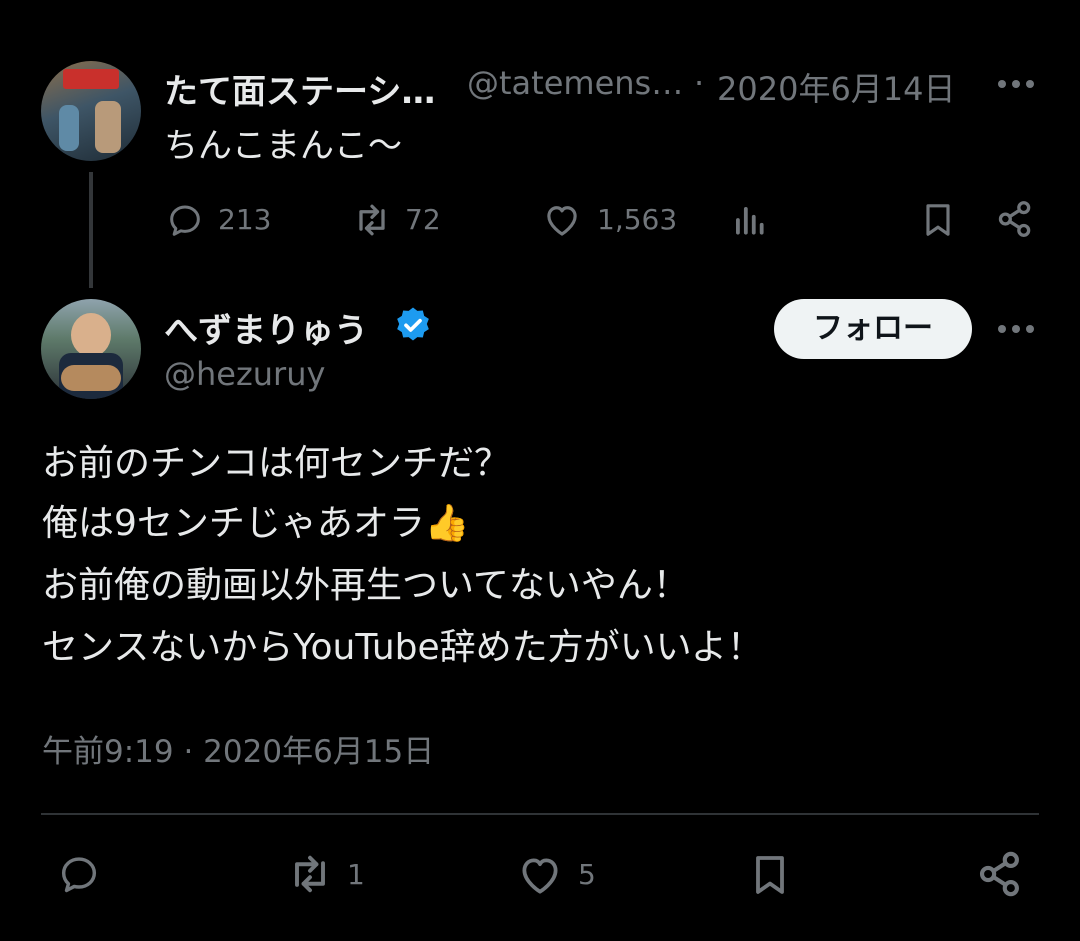 The image size is (1080, 941). I want to click on parent-author-avatar, so click(91, 111).